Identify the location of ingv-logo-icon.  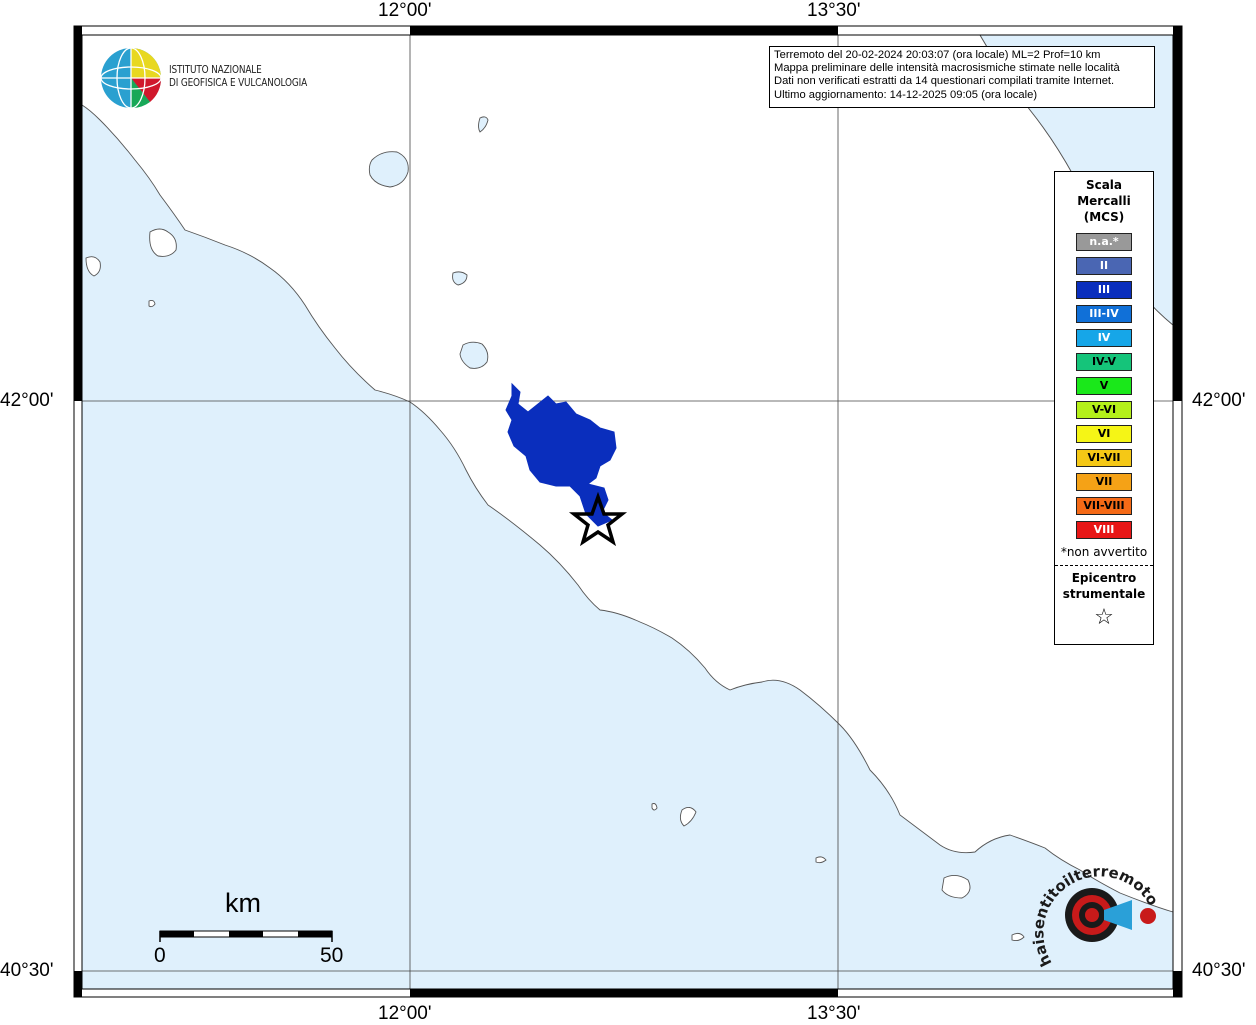
(131, 78).